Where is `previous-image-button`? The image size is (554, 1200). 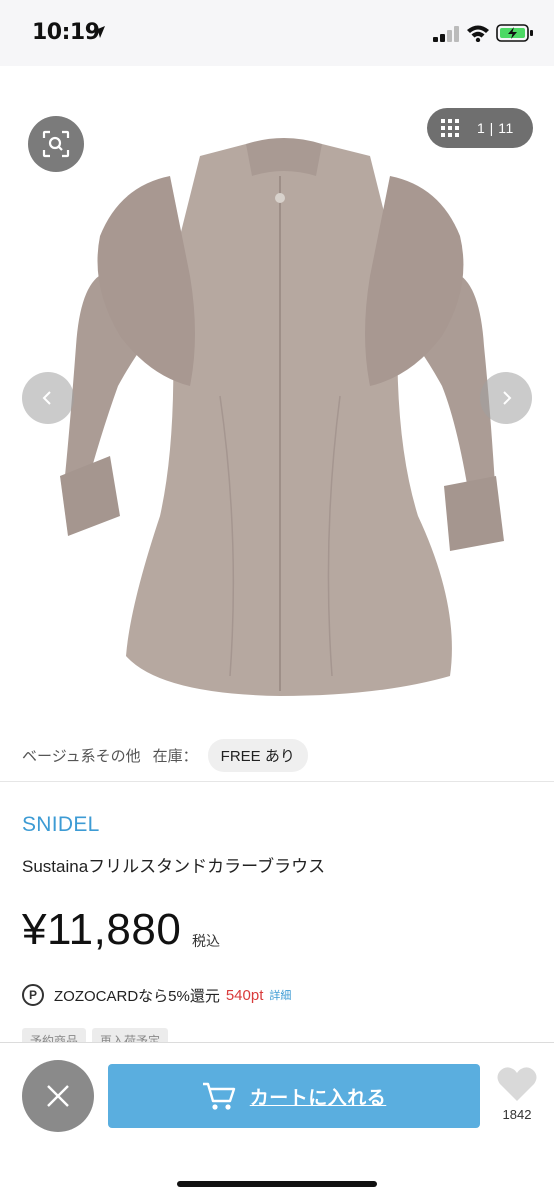 previous-image-button is located at coordinates (48, 398).